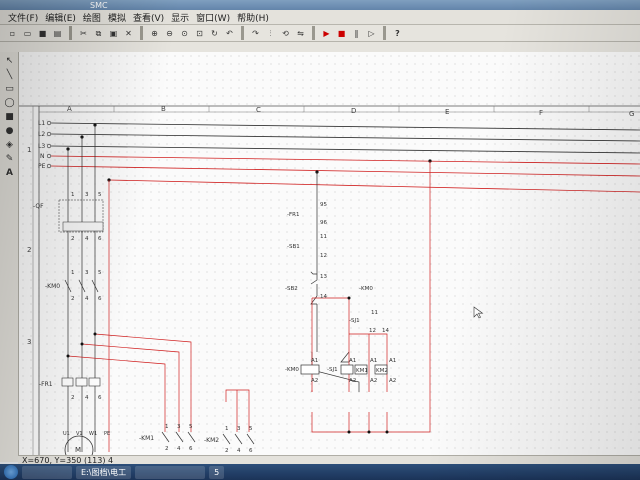 This screenshot has height=480, width=640. Describe the element at coordinates (285, 33) in the screenshot. I see `rotate-icon: ⟲` at that location.